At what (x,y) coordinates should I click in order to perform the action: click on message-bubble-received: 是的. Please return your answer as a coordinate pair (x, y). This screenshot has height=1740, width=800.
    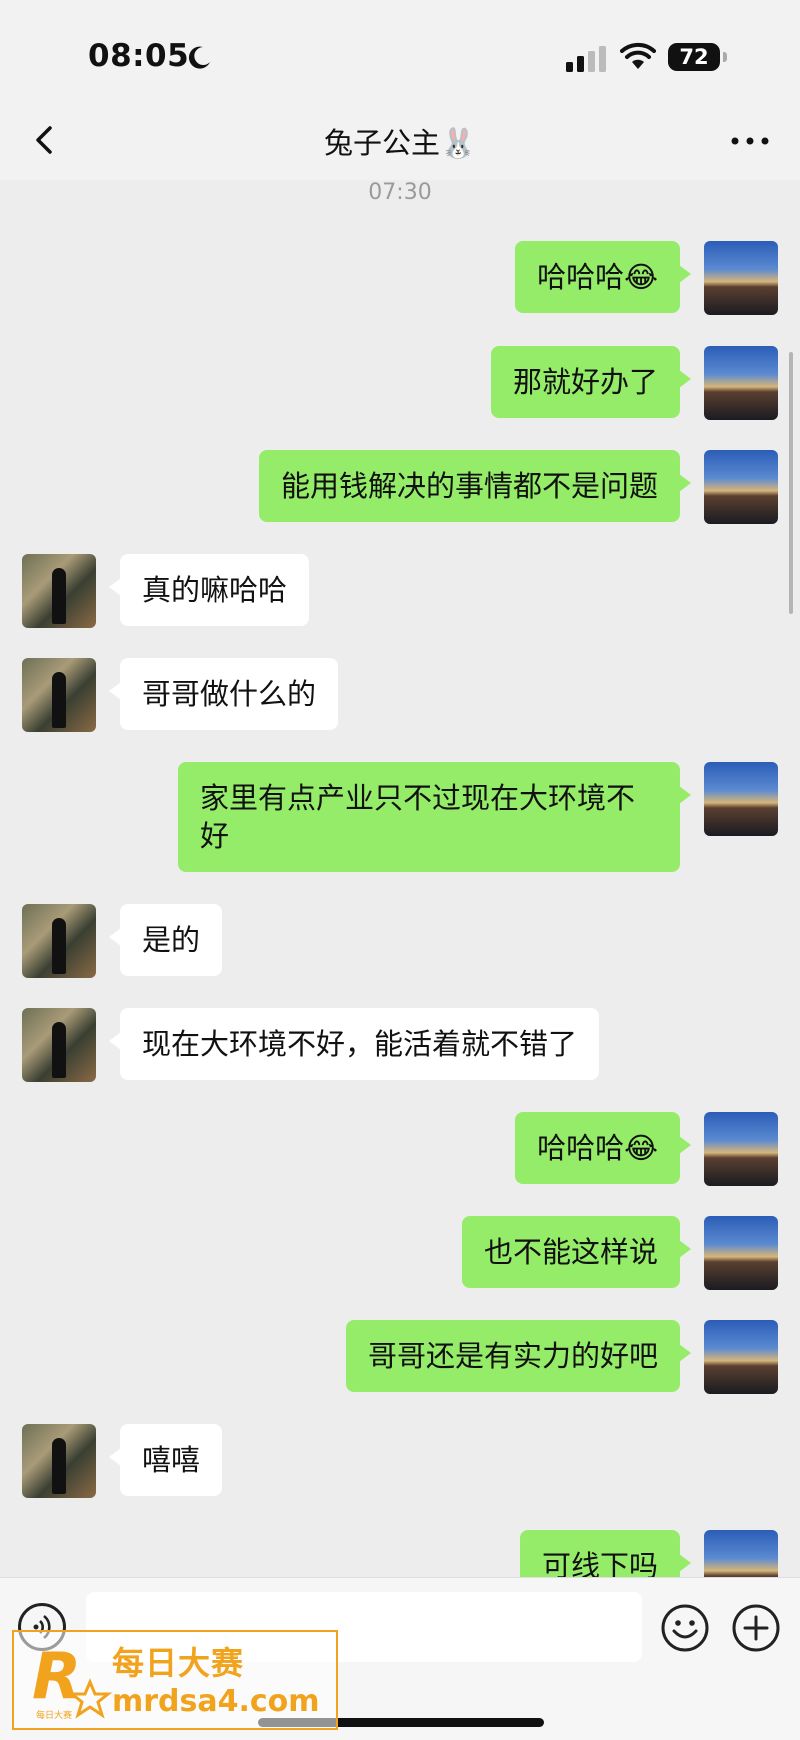
    Looking at the image, I should click on (165, 940).